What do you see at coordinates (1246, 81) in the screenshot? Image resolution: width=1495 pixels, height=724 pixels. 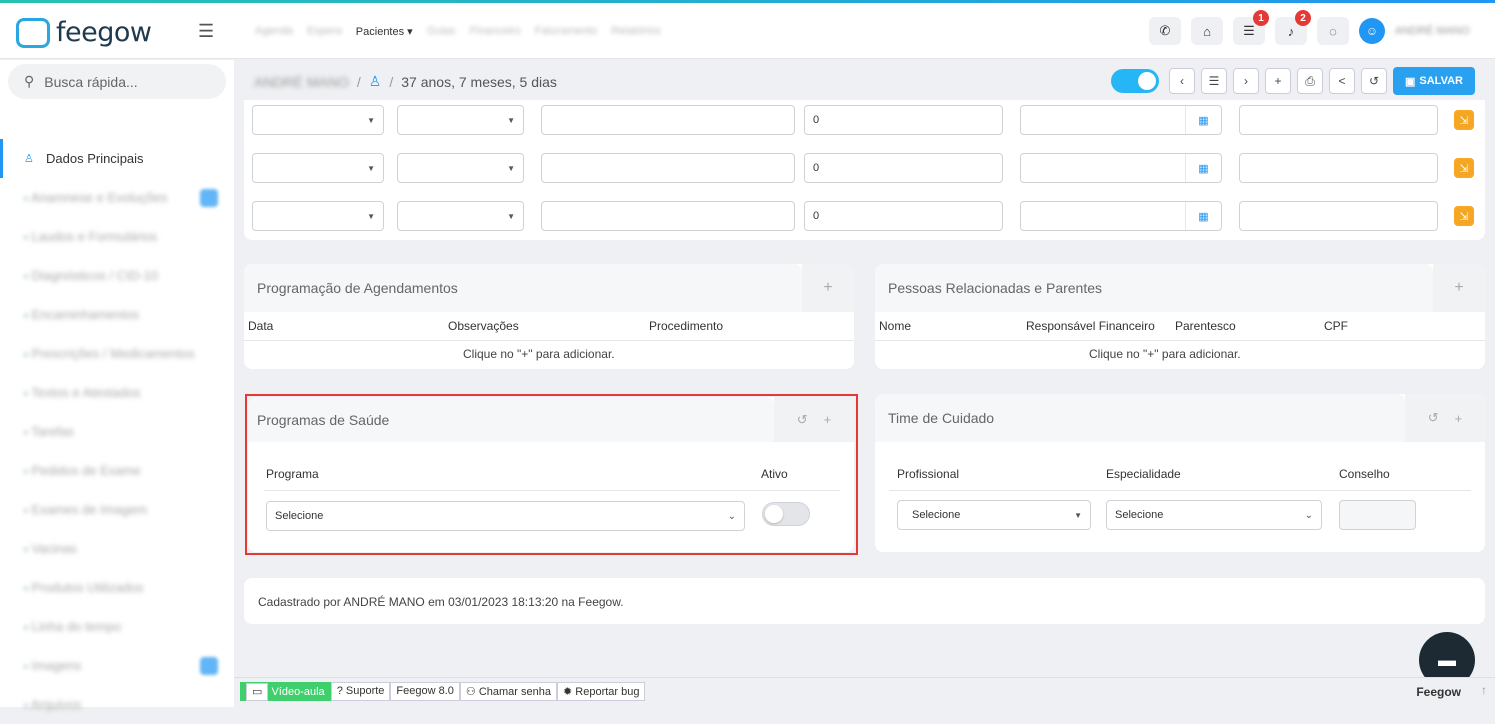 I see `chevron-right-icon: ›` at bounding box center [1246, 81].